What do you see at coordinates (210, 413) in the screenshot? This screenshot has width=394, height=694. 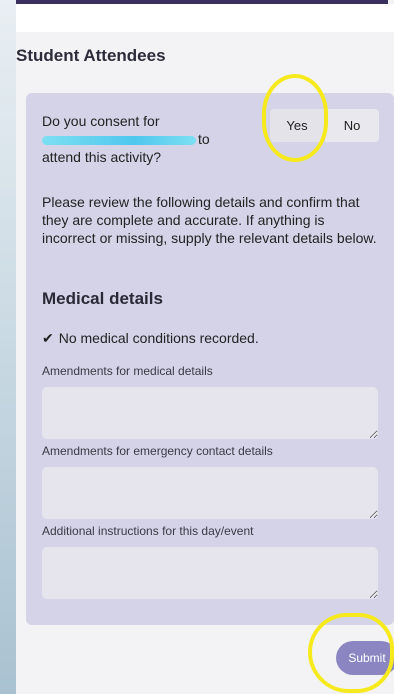 I see `medical-amendments-field` at bounding box center [210, 413].